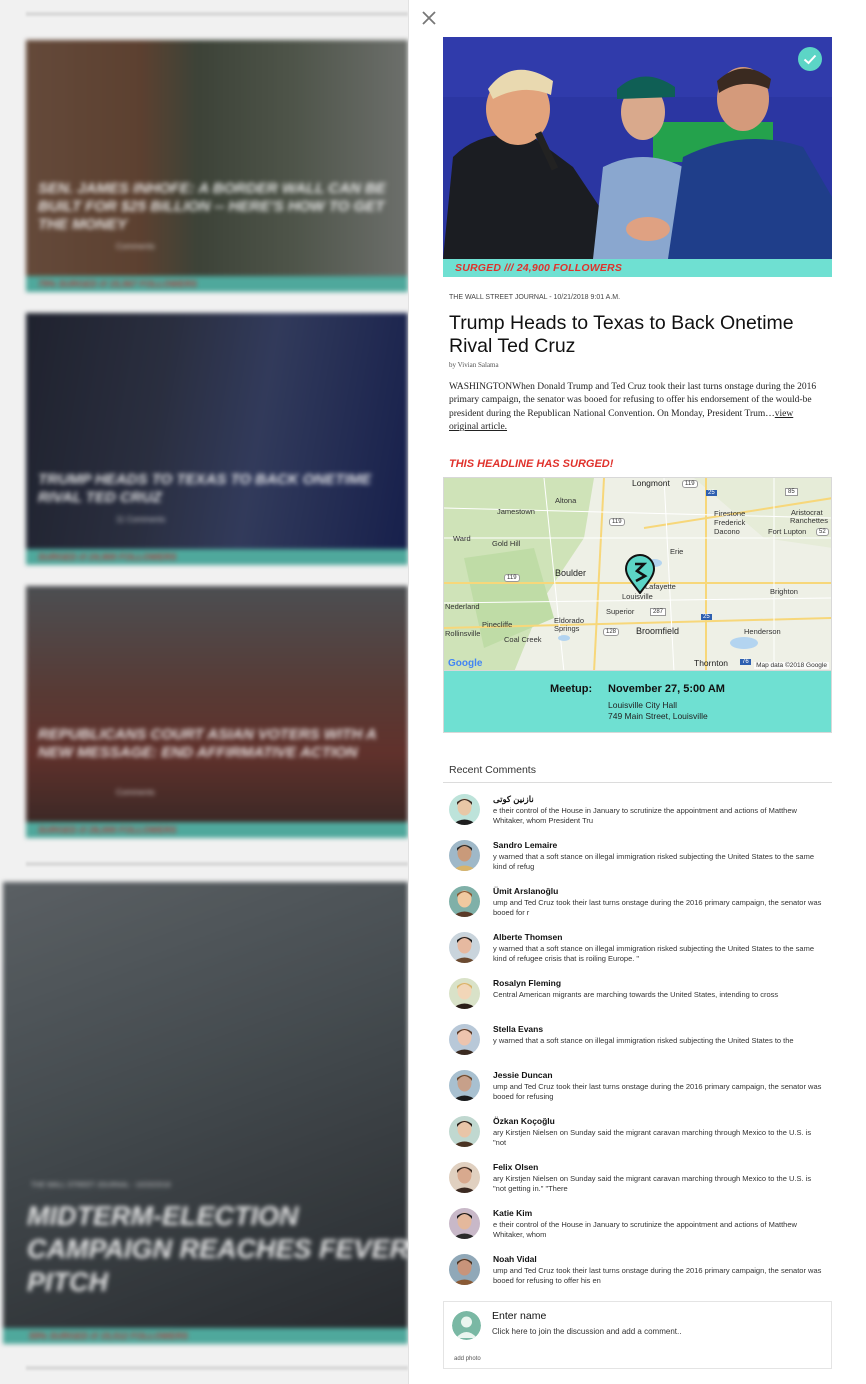  Describe the element at coordinates (513, 799) in the screenshot. I see `commenter-name: نازنین کوتی` at that location.